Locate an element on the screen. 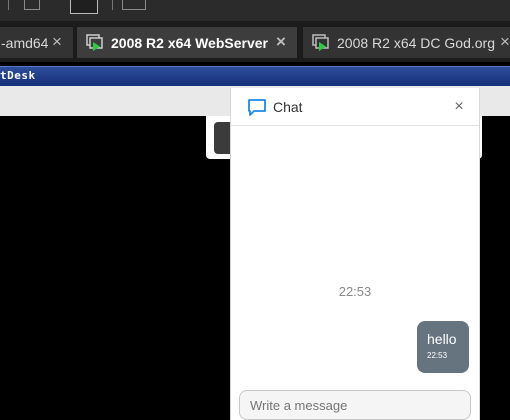 The height and width of the screenshot is (420, 510). toolbar-screen-icon is located at coordinates (134, 5).